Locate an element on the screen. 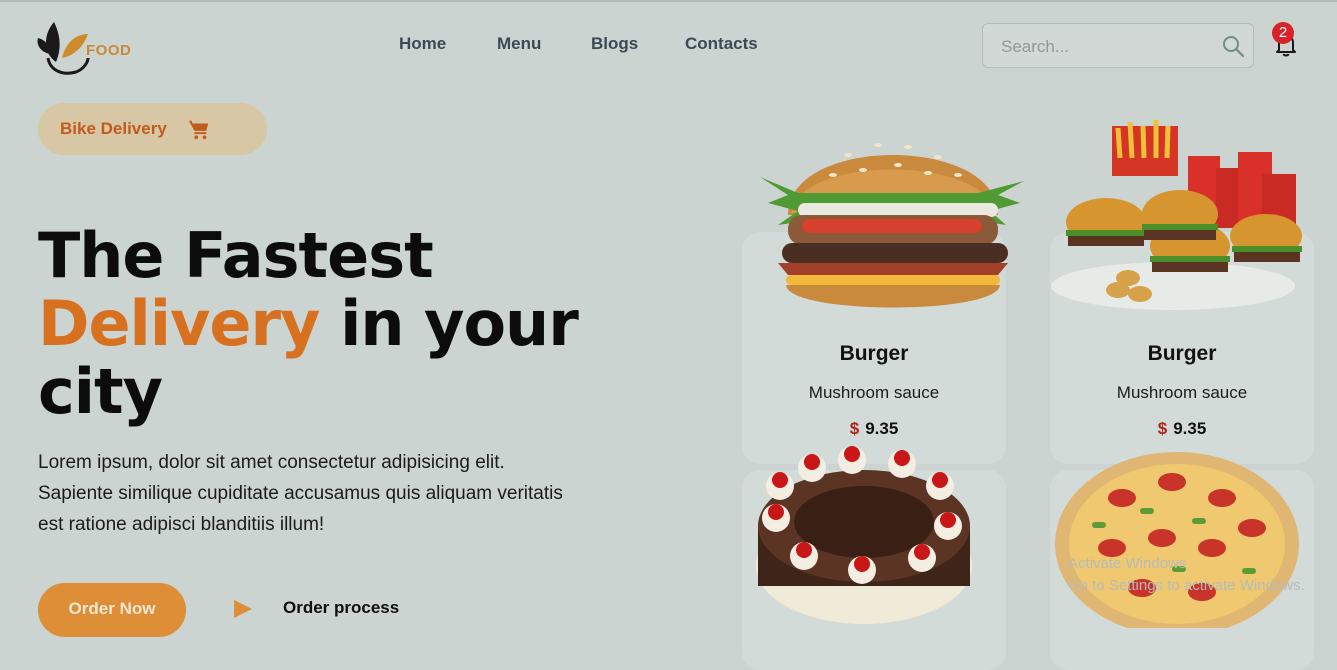 Image resolution: width=1337 pixels, height=670 pixels. order-process-link: Order process is located at coordinates (341, 608).